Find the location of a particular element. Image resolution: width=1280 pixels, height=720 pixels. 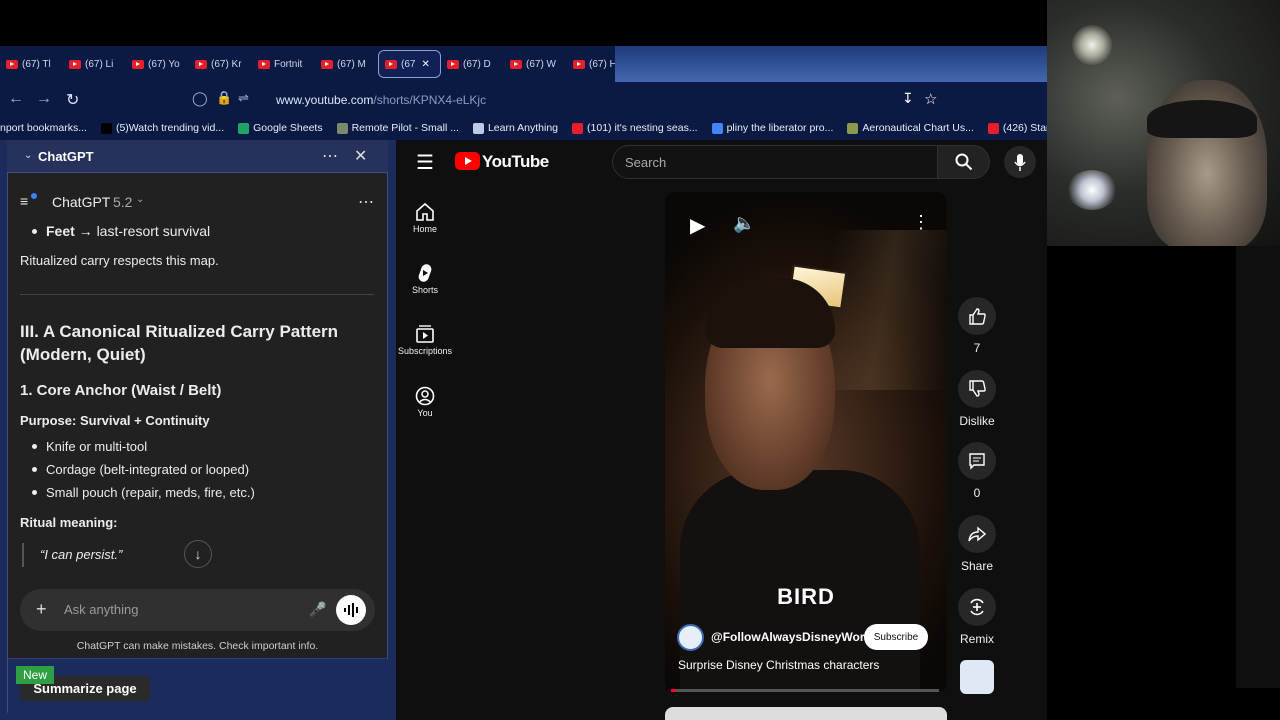

browser-tab: (67 ✕ is located at coordinates (409, 64).